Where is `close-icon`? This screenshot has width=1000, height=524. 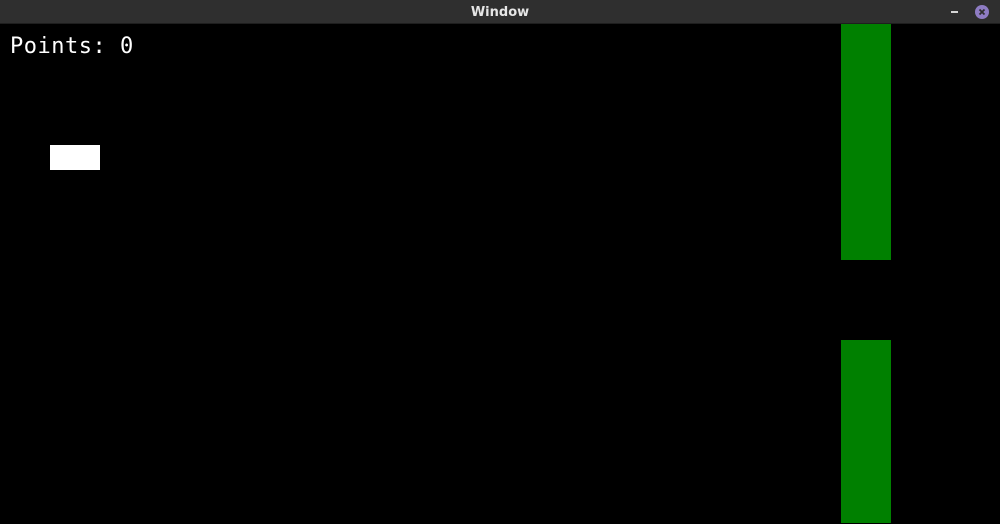 close-icon is located at coordinates (982, 12).